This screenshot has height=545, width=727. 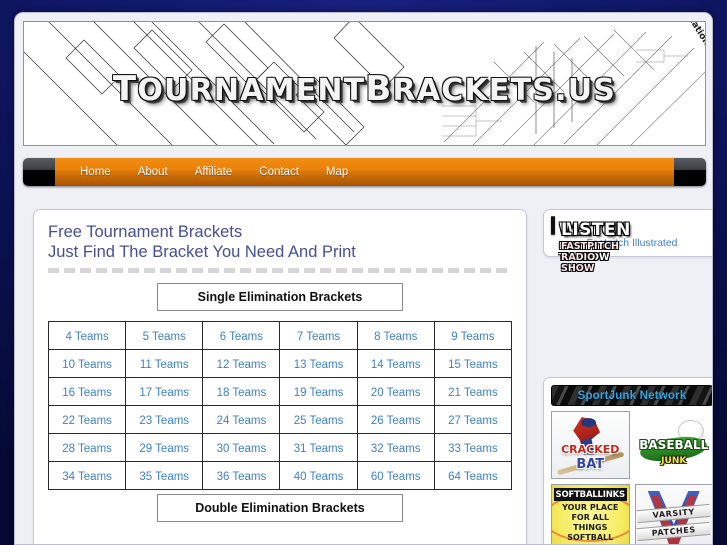 I want to click on team-count-link: 16 Teams, so click(x=87, y=393).